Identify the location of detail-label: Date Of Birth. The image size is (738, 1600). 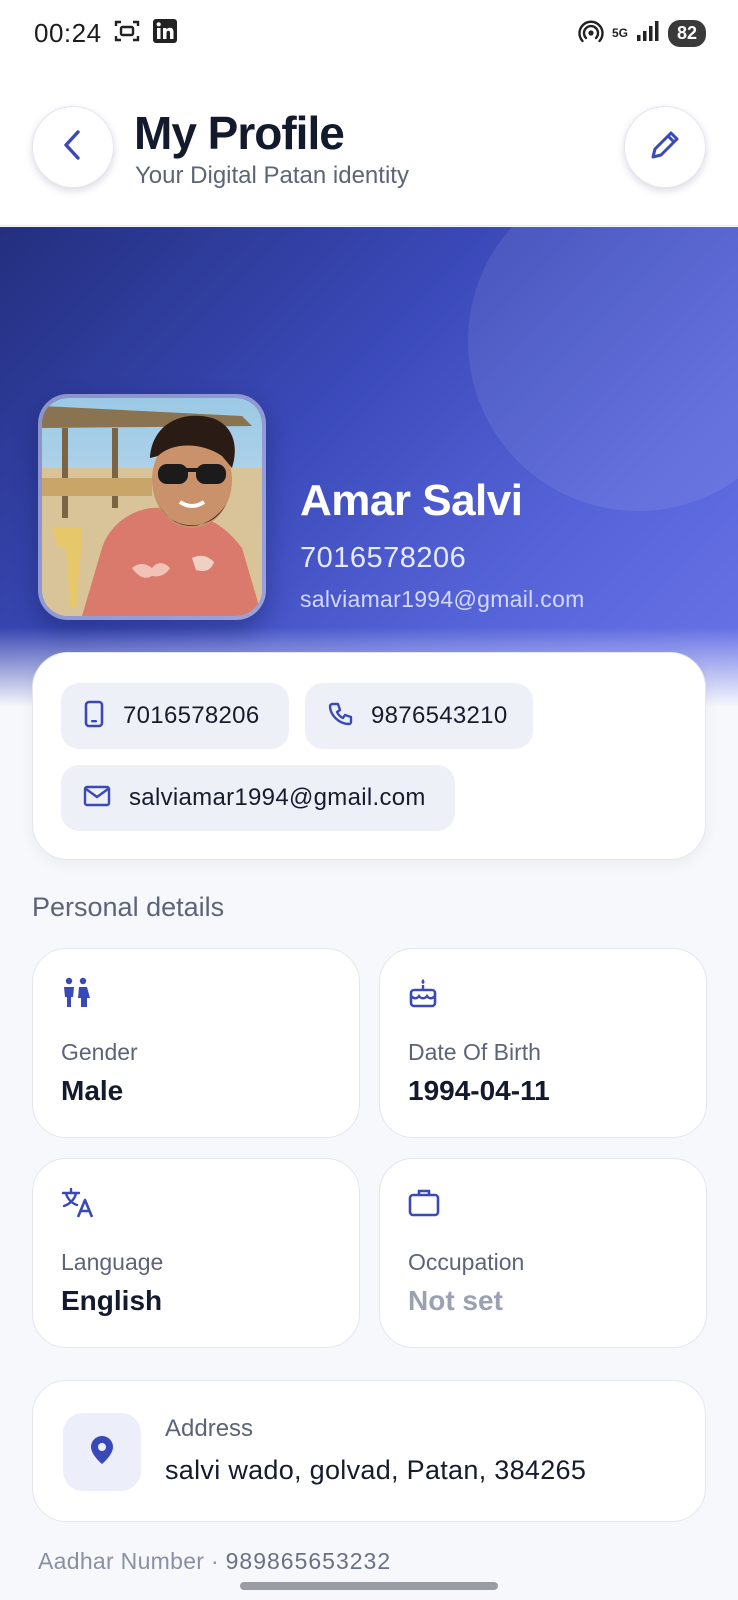
(474, 1052).